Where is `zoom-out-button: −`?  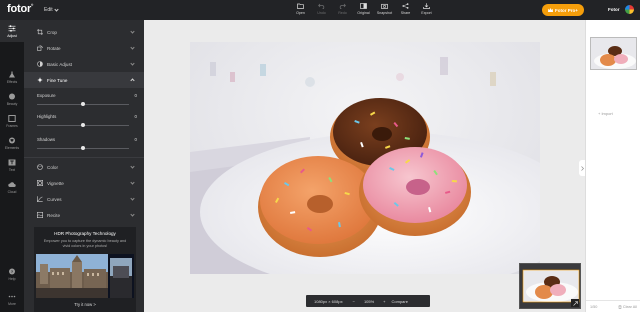
zoom-out-button: − is located at coordinates (354, 301).